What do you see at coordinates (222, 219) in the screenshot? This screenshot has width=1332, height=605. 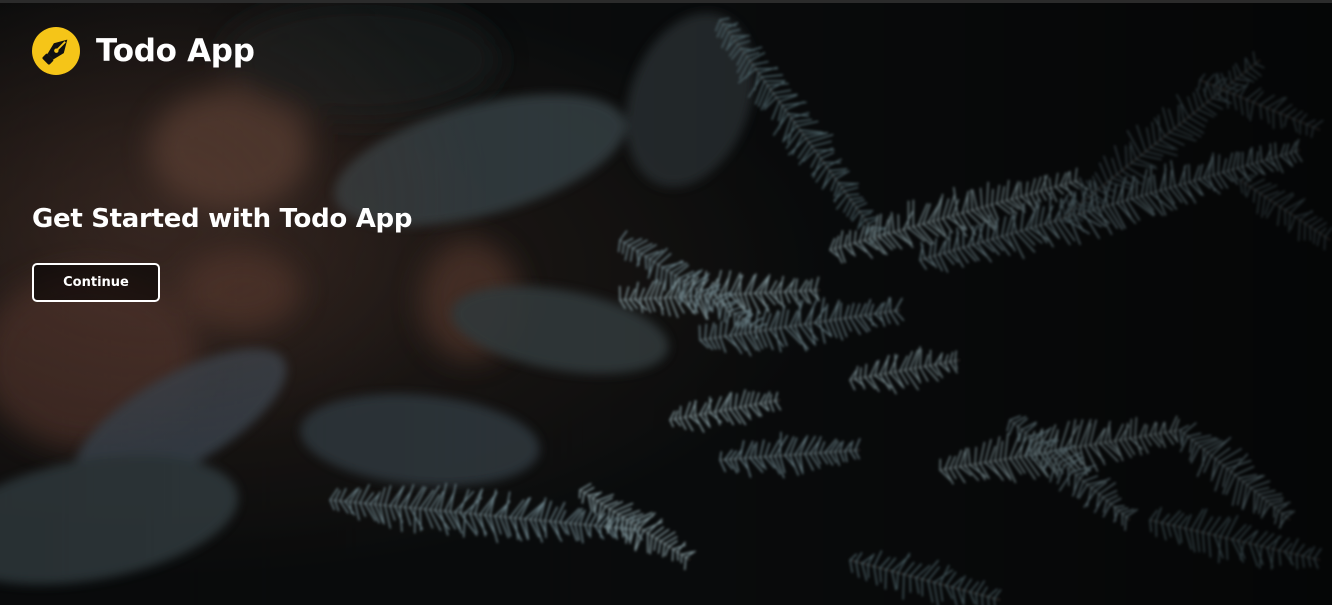 I see `hero-title: Get Started with Todo App` at bounding box center [222, 219].